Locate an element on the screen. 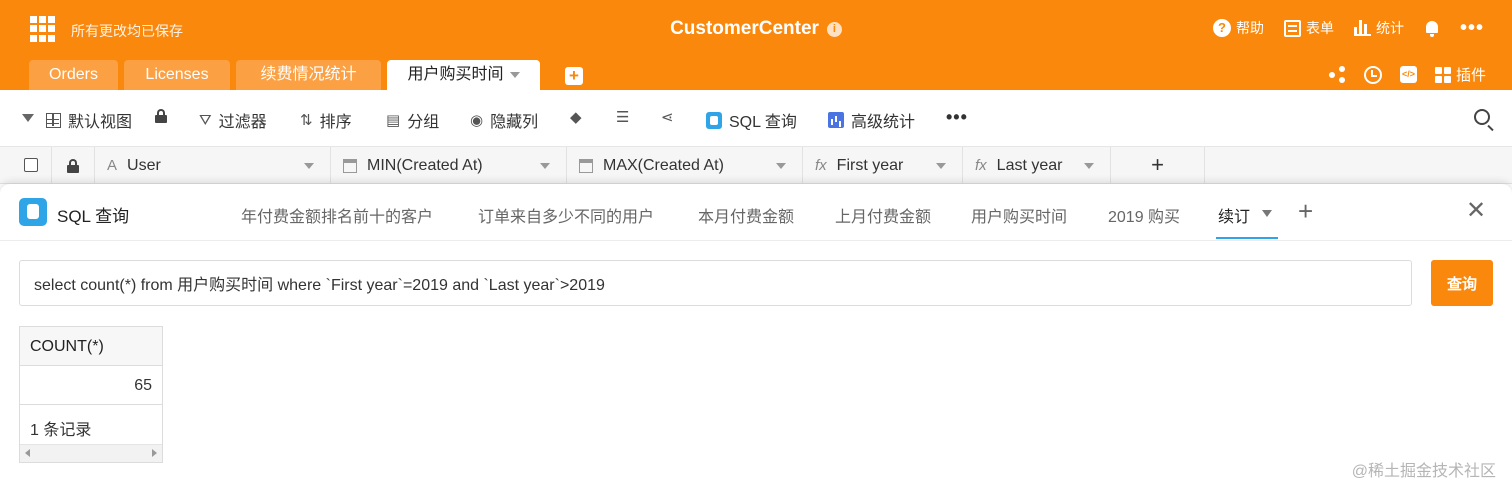 Image resolution: width=1512 pixels, height=492 pixels. add-column-button: + is located at coordinates (1158, 165).